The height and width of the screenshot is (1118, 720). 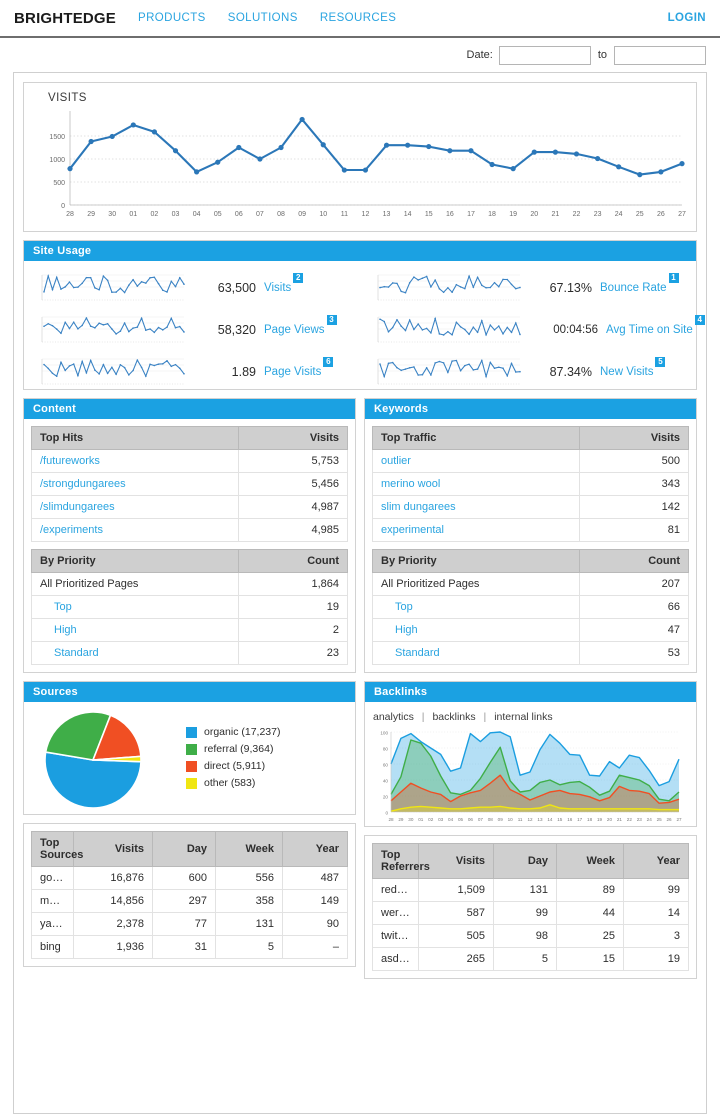 What do you see at coordinates (590, 861) in the screenshot?
I see `col-header-referrers-week: Week` at bounding box center [590, 861].